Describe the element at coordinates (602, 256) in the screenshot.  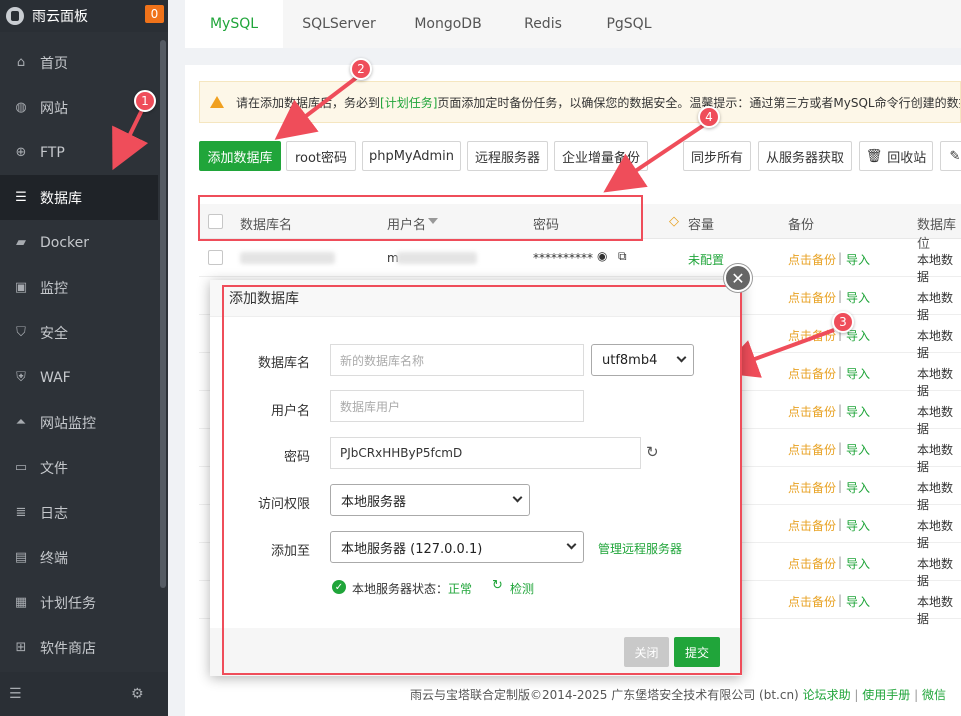
I see `eye-icon: ◉` at that location.